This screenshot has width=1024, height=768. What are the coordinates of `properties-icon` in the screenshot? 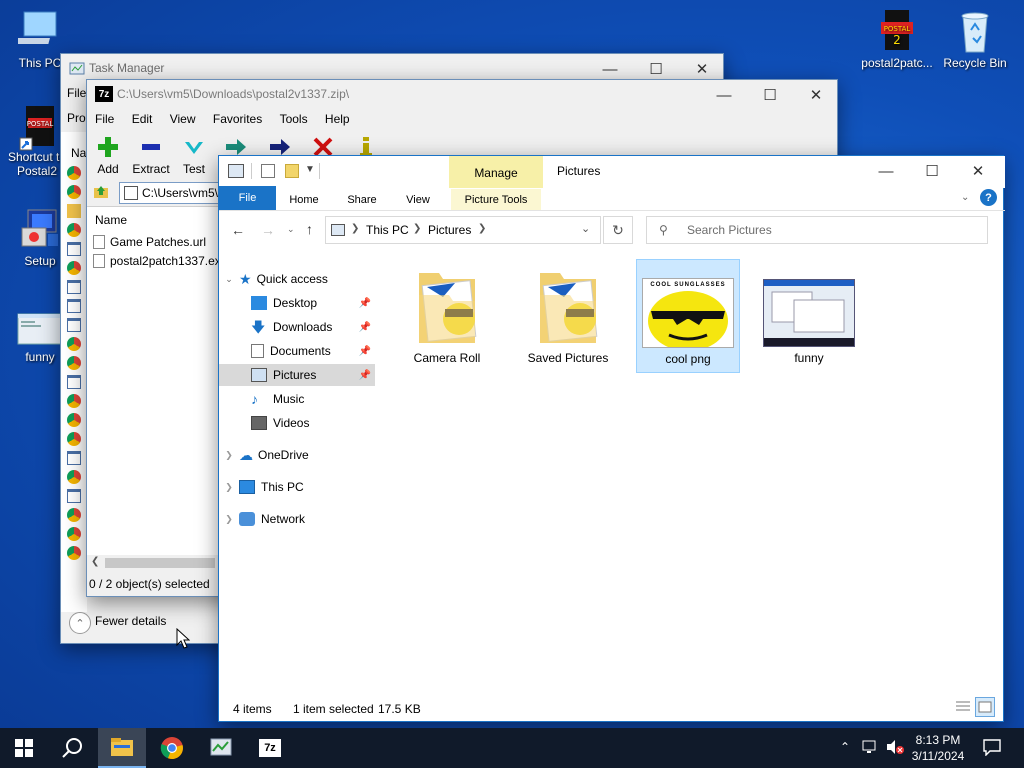 It's located at (268, 171).